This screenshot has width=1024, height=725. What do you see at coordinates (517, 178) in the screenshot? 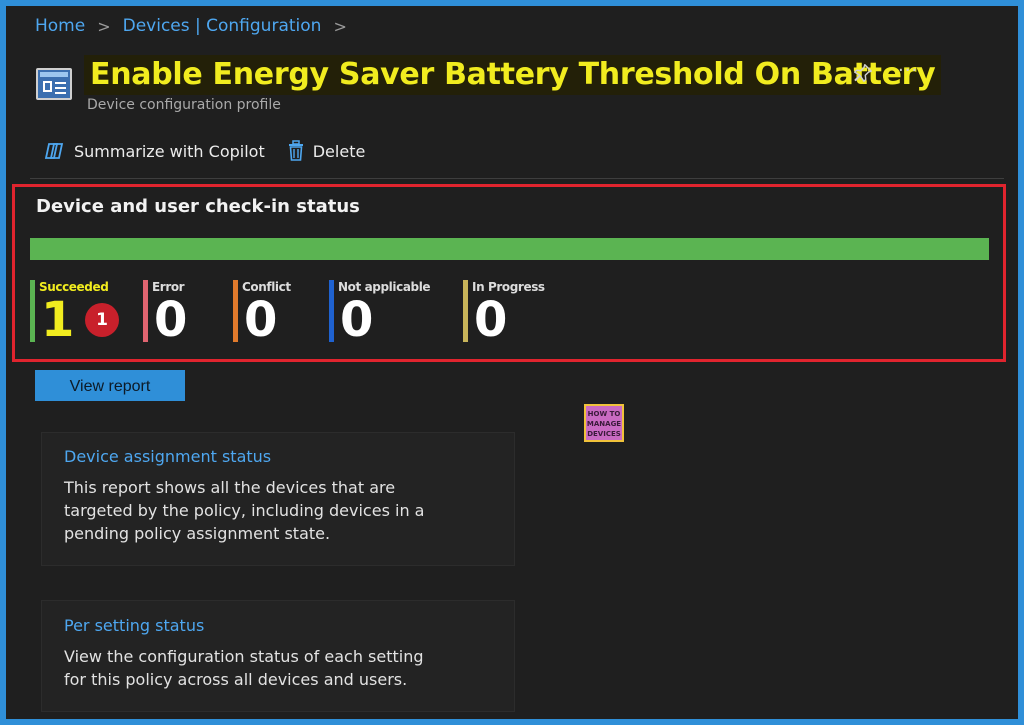
I see `toolbar-divider` at bounding box center [517, 178].